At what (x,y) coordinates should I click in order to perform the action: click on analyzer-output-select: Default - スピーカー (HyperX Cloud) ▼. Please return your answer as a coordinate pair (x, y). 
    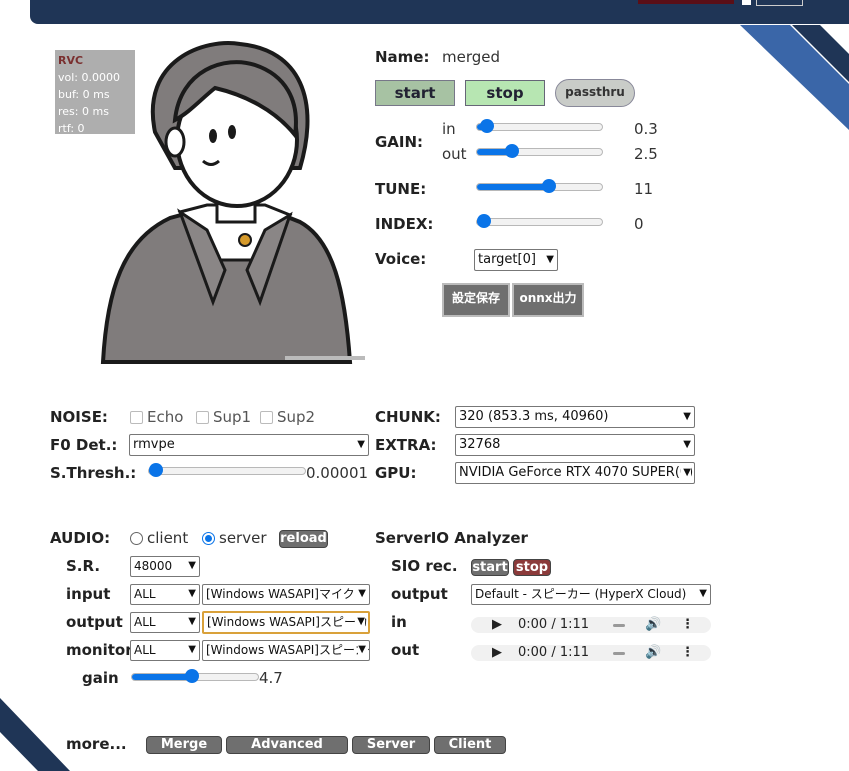
    Looking at the image, I should click on (591, 594).